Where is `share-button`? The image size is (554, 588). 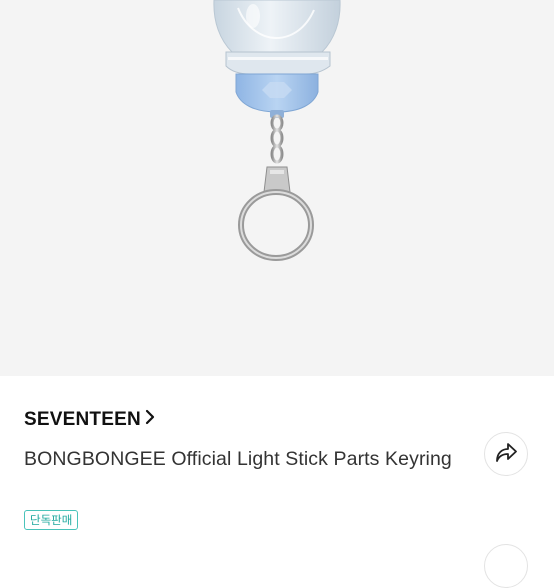 share-button is located at coordinates (506, 454).